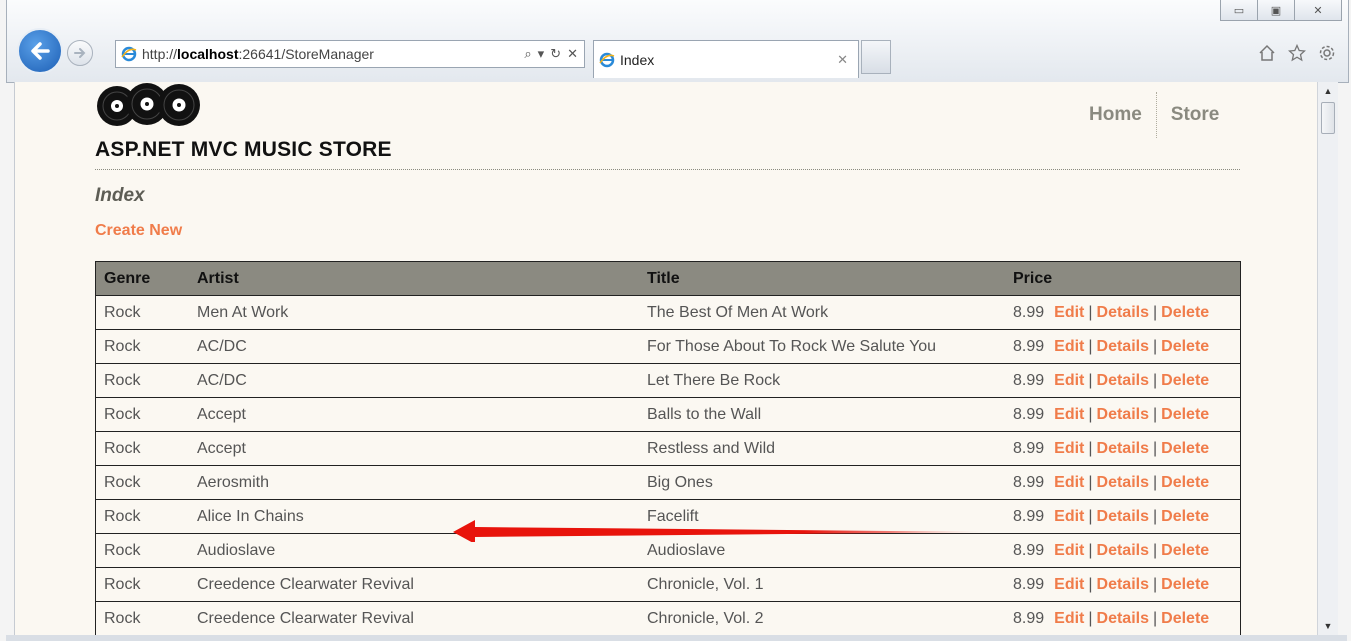 This screenshot has height=641, width=1351. Describe the element at coordinates (1297, 53) in the screenshot. I see `favorites-icon` at that location.